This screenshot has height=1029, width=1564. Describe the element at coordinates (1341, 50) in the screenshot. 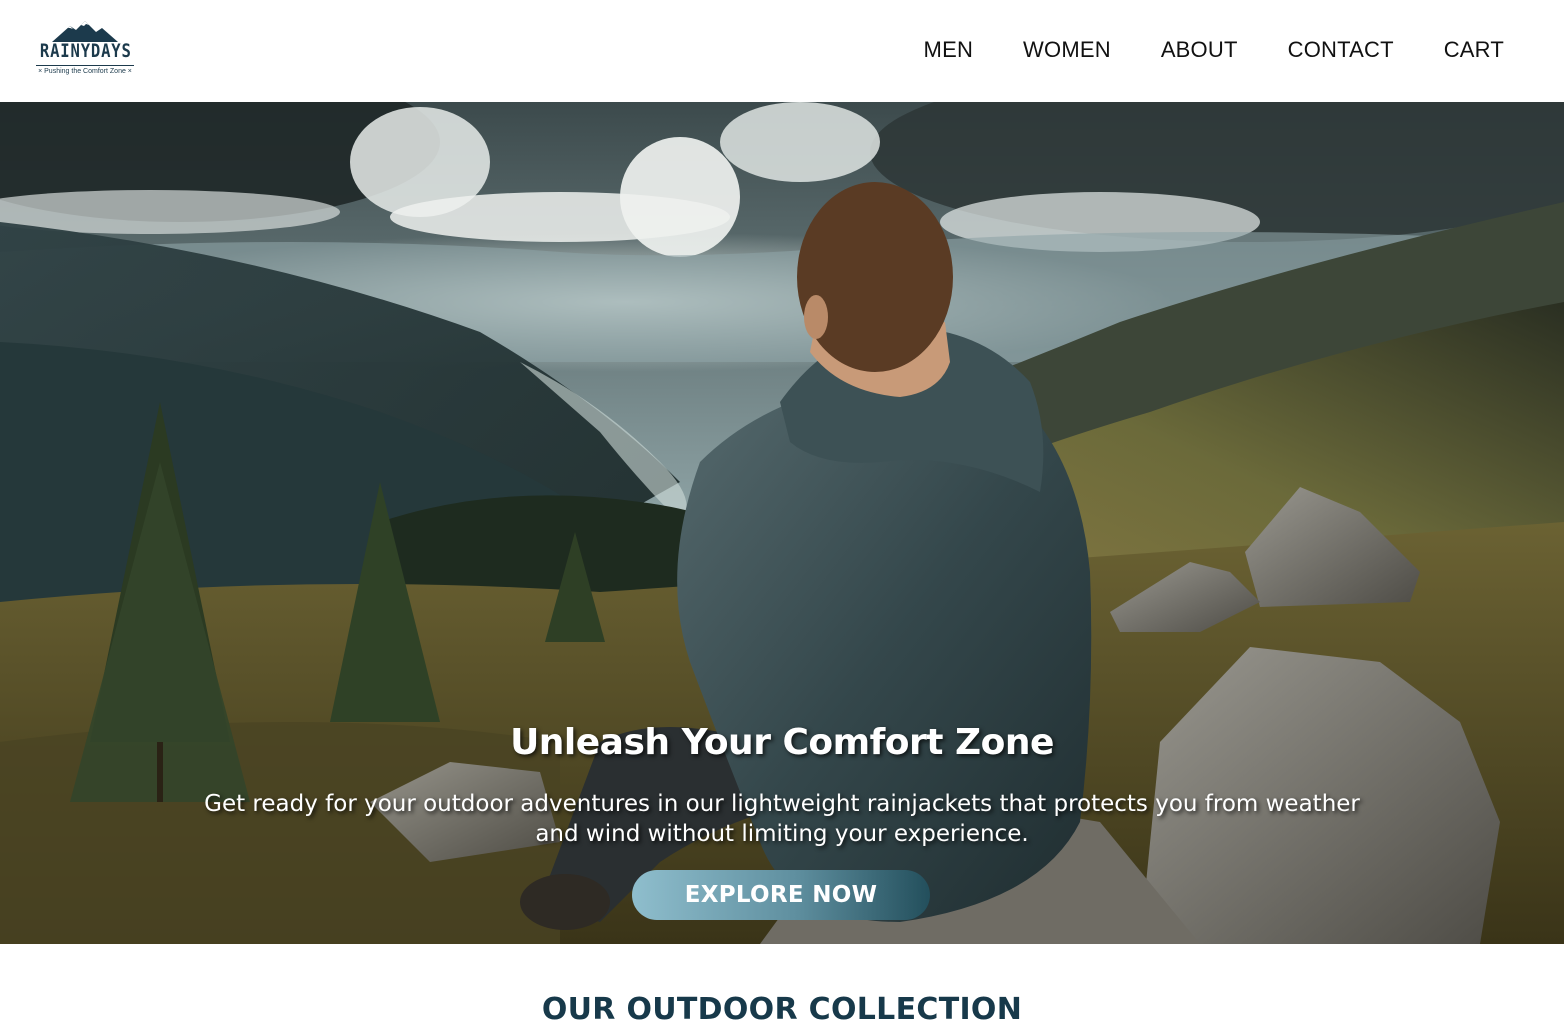

I see `nav-item-contact: CONTACT` at that location.